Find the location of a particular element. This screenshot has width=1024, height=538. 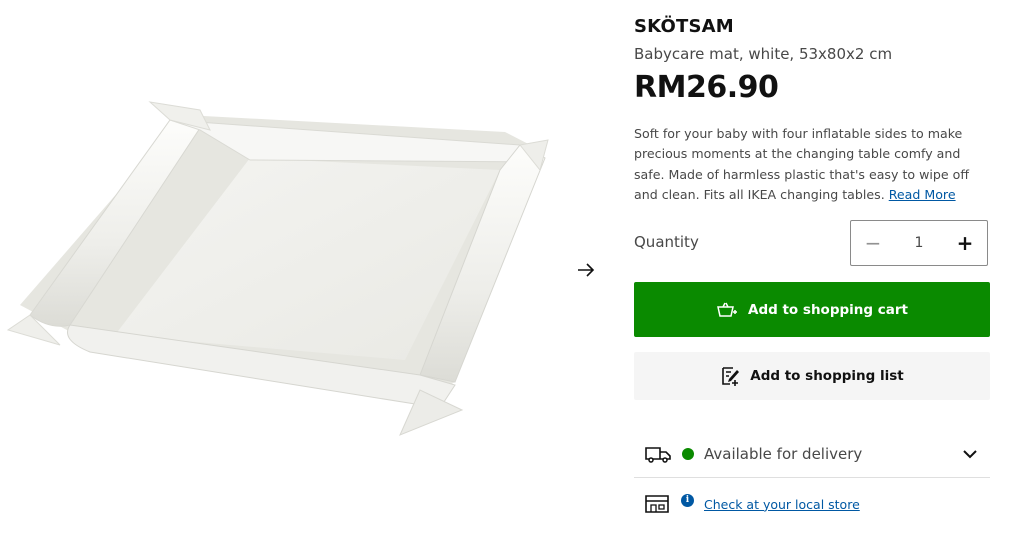

shopping-list-icon is located at coordinates (731, 376).